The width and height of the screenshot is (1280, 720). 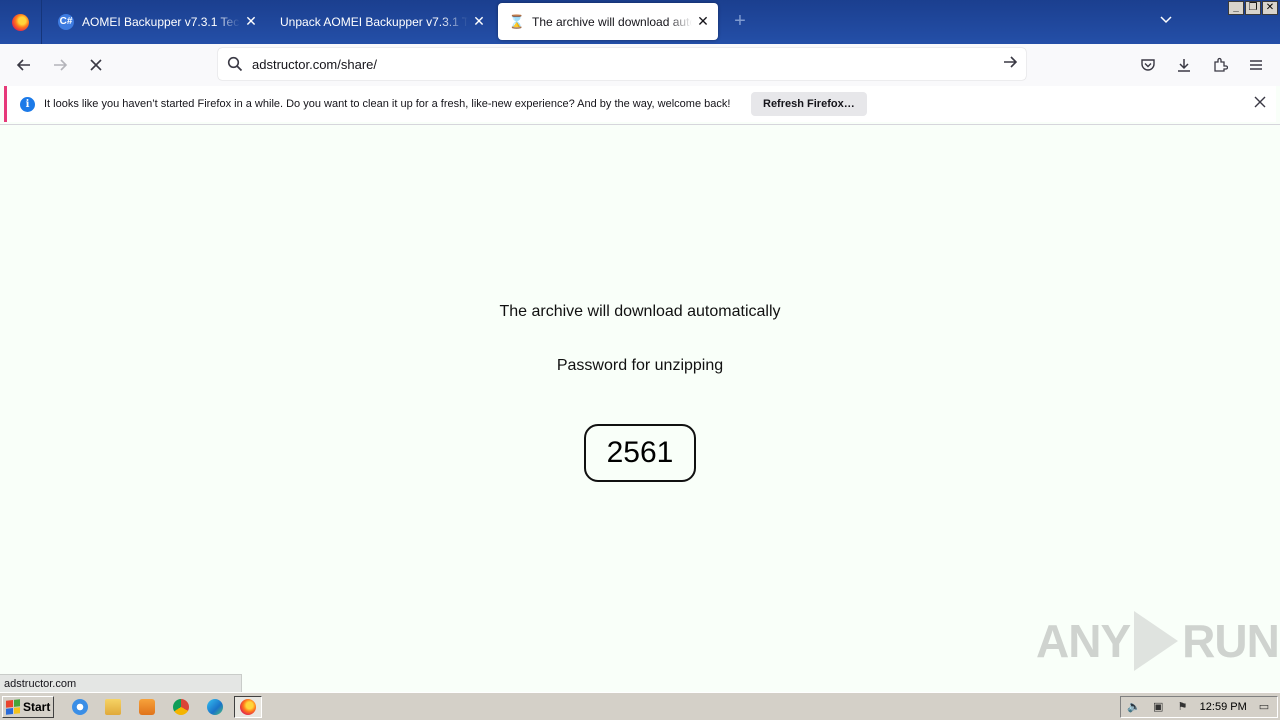 What do you see at coordinates (1260, 103) in the screenshot?
I see `close-icon` at bounding box center [1260, 103].